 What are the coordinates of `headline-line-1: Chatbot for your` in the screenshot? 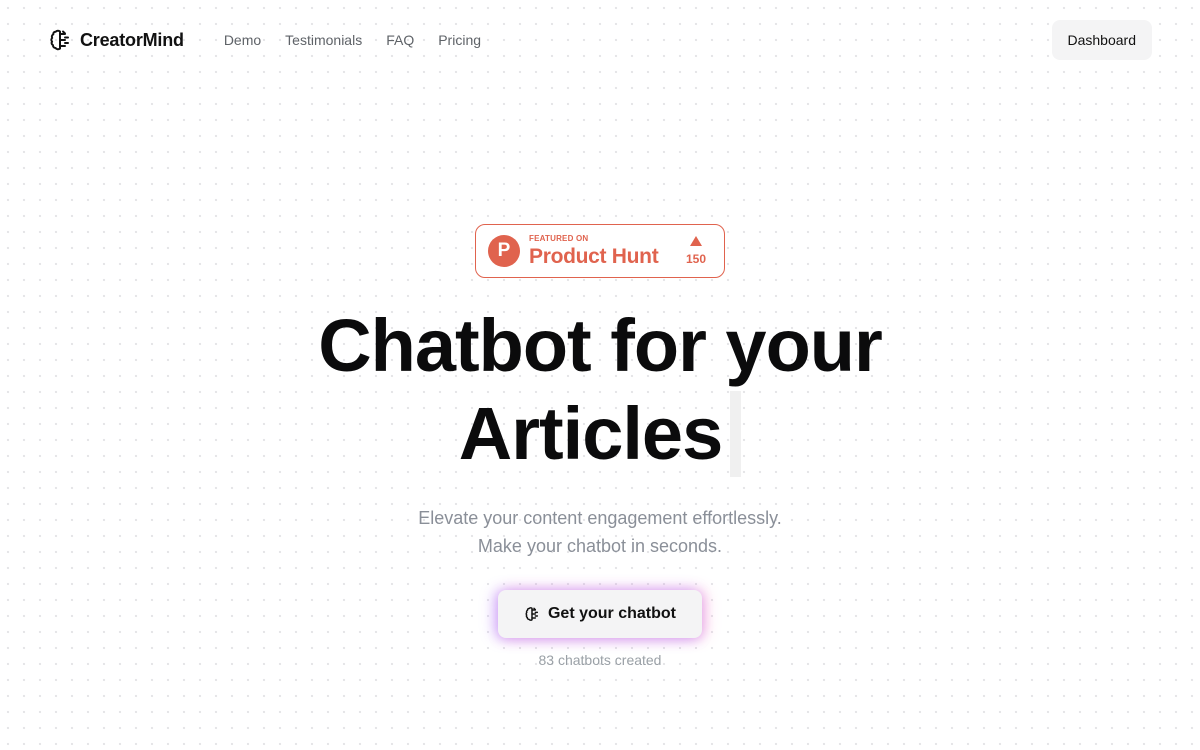 It's located at (600, 345).